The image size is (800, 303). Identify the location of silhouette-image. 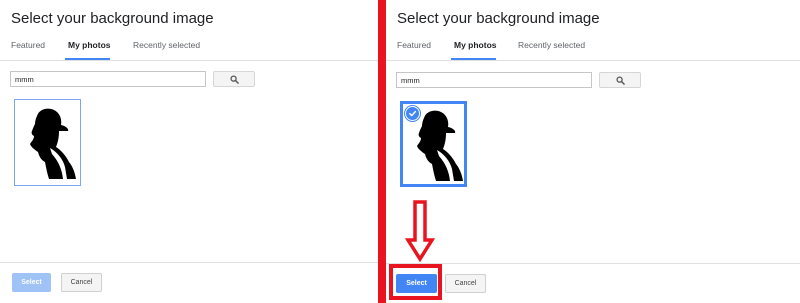
(53, 143).